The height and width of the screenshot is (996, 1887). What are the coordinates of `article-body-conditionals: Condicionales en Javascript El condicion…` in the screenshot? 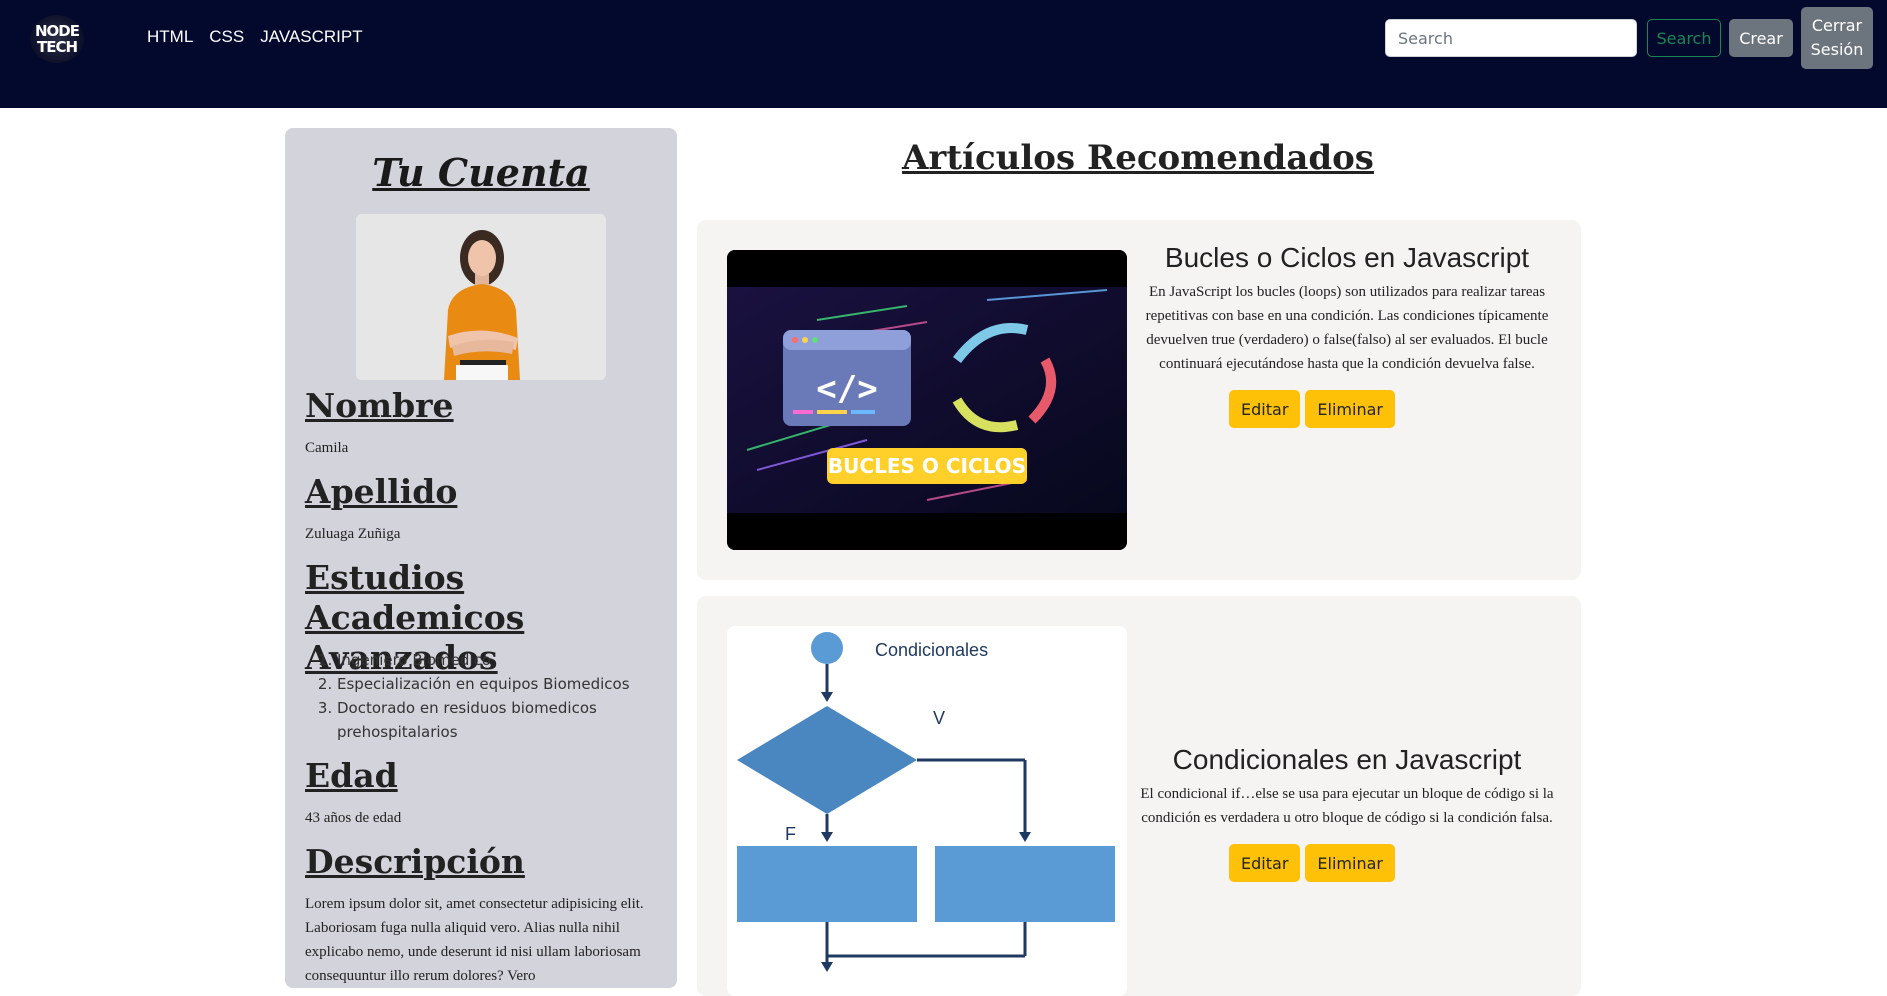 It's located at (1347, 813).